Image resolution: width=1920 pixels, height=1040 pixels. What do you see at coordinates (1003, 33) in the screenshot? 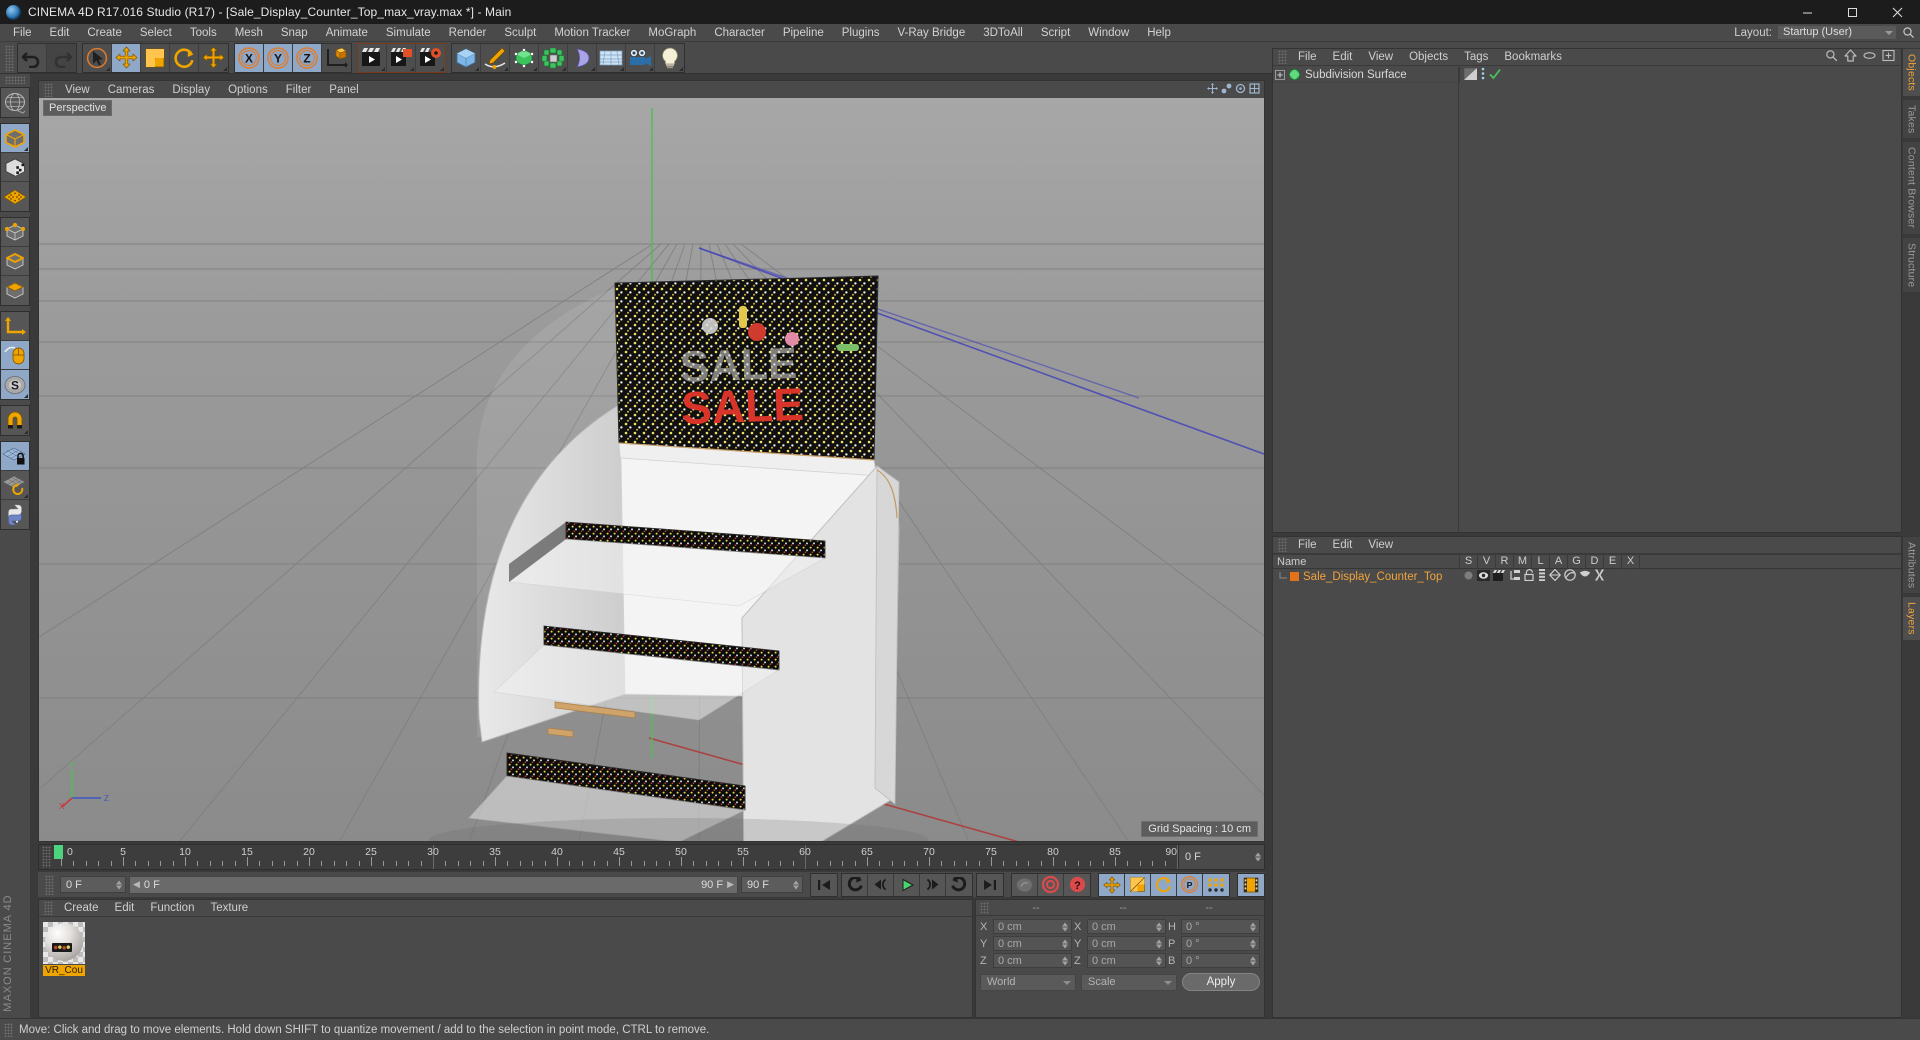
I see `menu-3dtoall: 3DToAll` at bounding box center [1003, 33].